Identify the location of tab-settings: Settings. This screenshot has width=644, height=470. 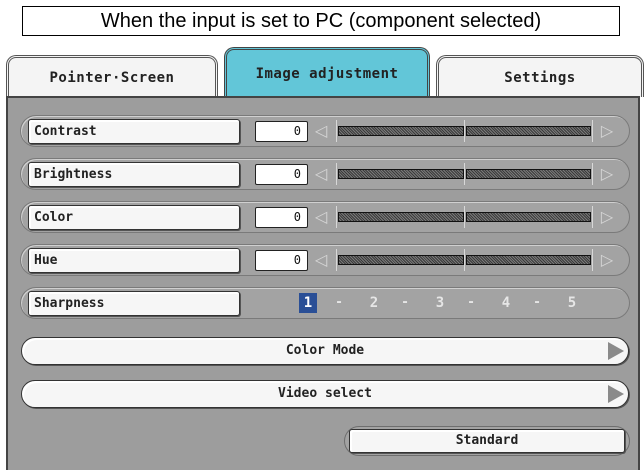
(540, 76).